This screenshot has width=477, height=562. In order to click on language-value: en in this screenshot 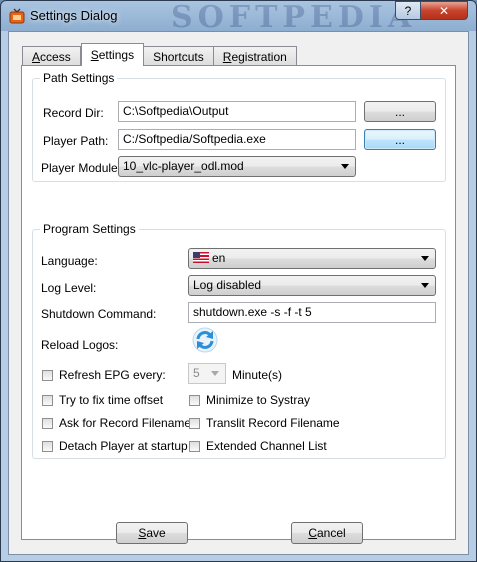, I will do `click(219, 258)`.